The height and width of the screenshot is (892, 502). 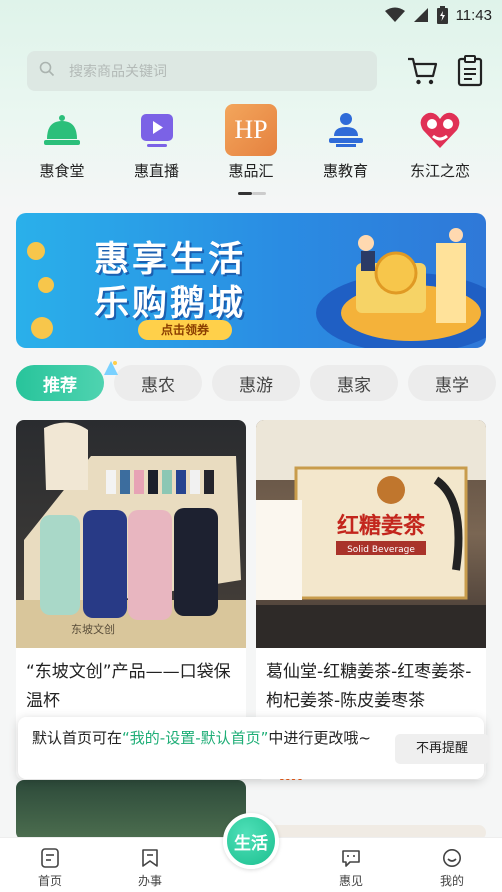 I want to click on tab-agriculture: 惠农, so click(x=158, y=383).